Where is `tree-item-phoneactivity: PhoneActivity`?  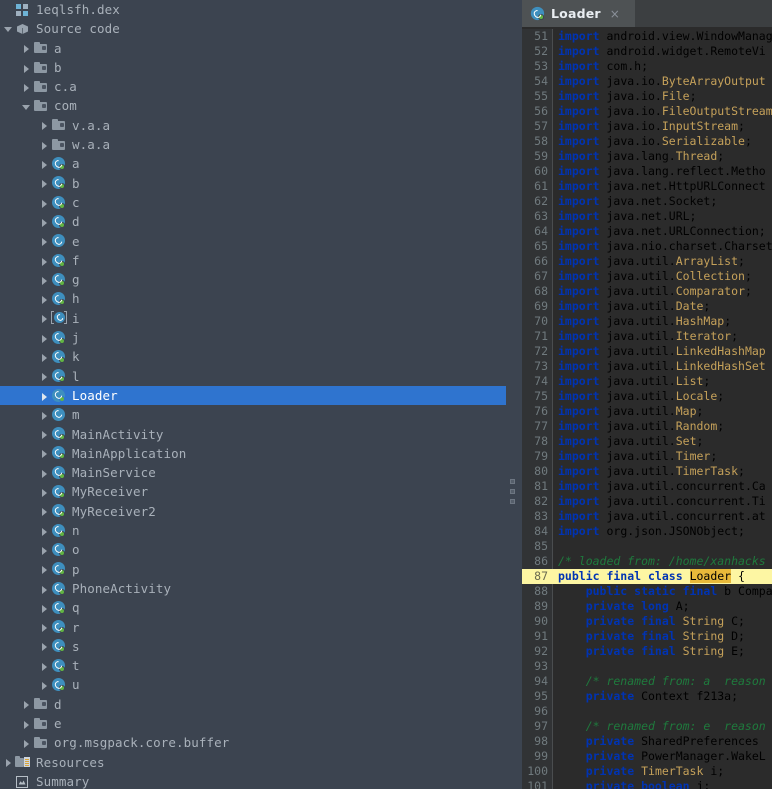
tree-item-phoneactivity: PhoneActivity is located at coordinates (253, 588).